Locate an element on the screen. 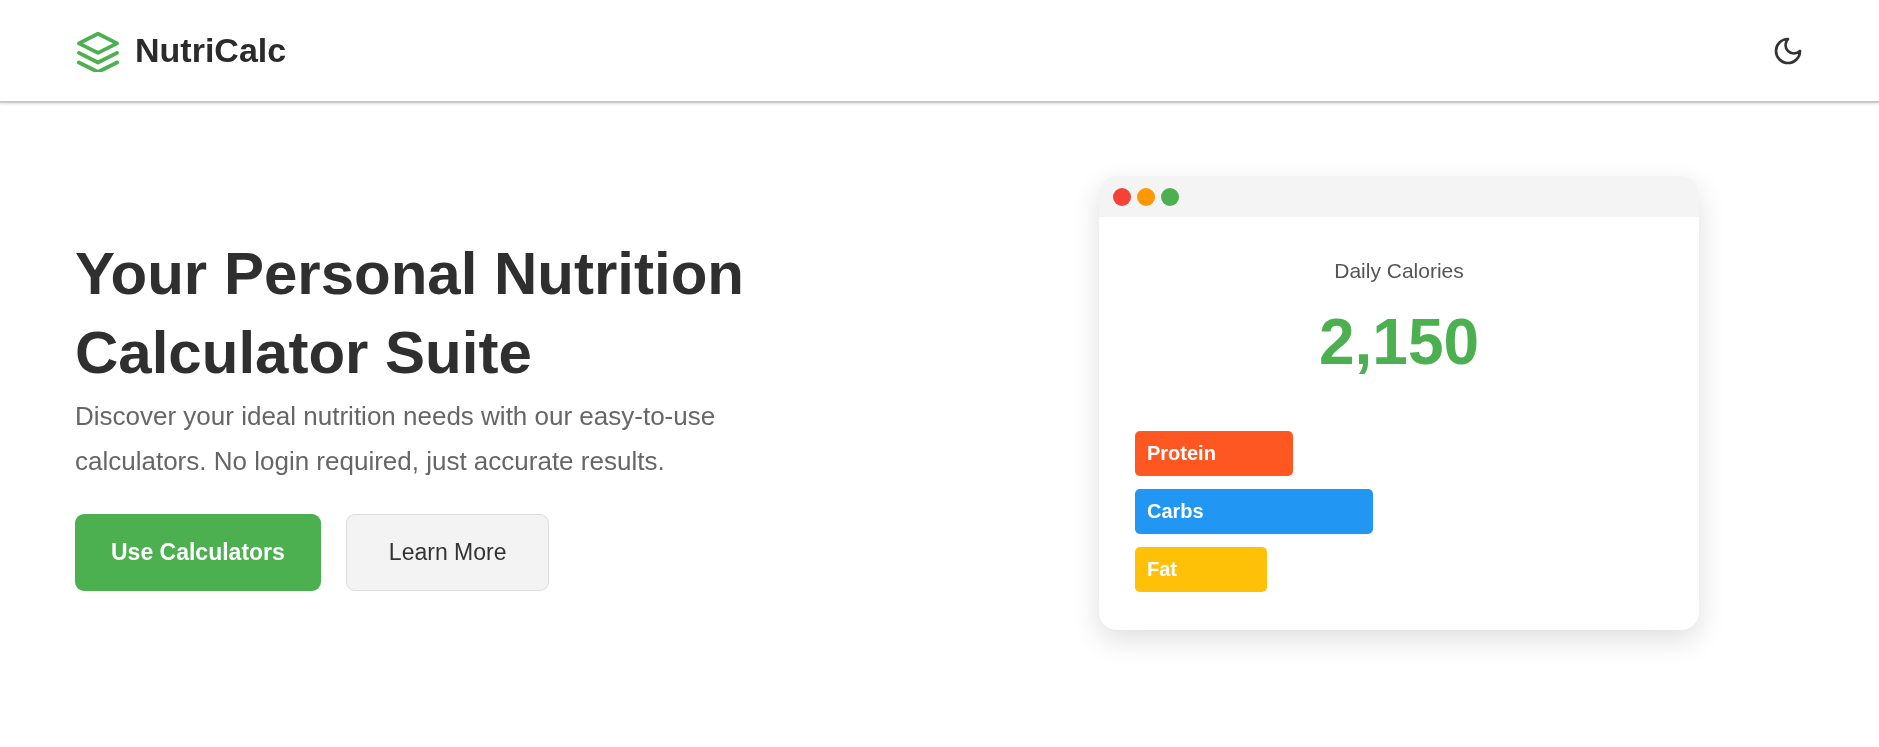 Image resolution: width=1879 pixels, height=747 pixels. macro-bar: Fat is located at coordinates (1201, 570).